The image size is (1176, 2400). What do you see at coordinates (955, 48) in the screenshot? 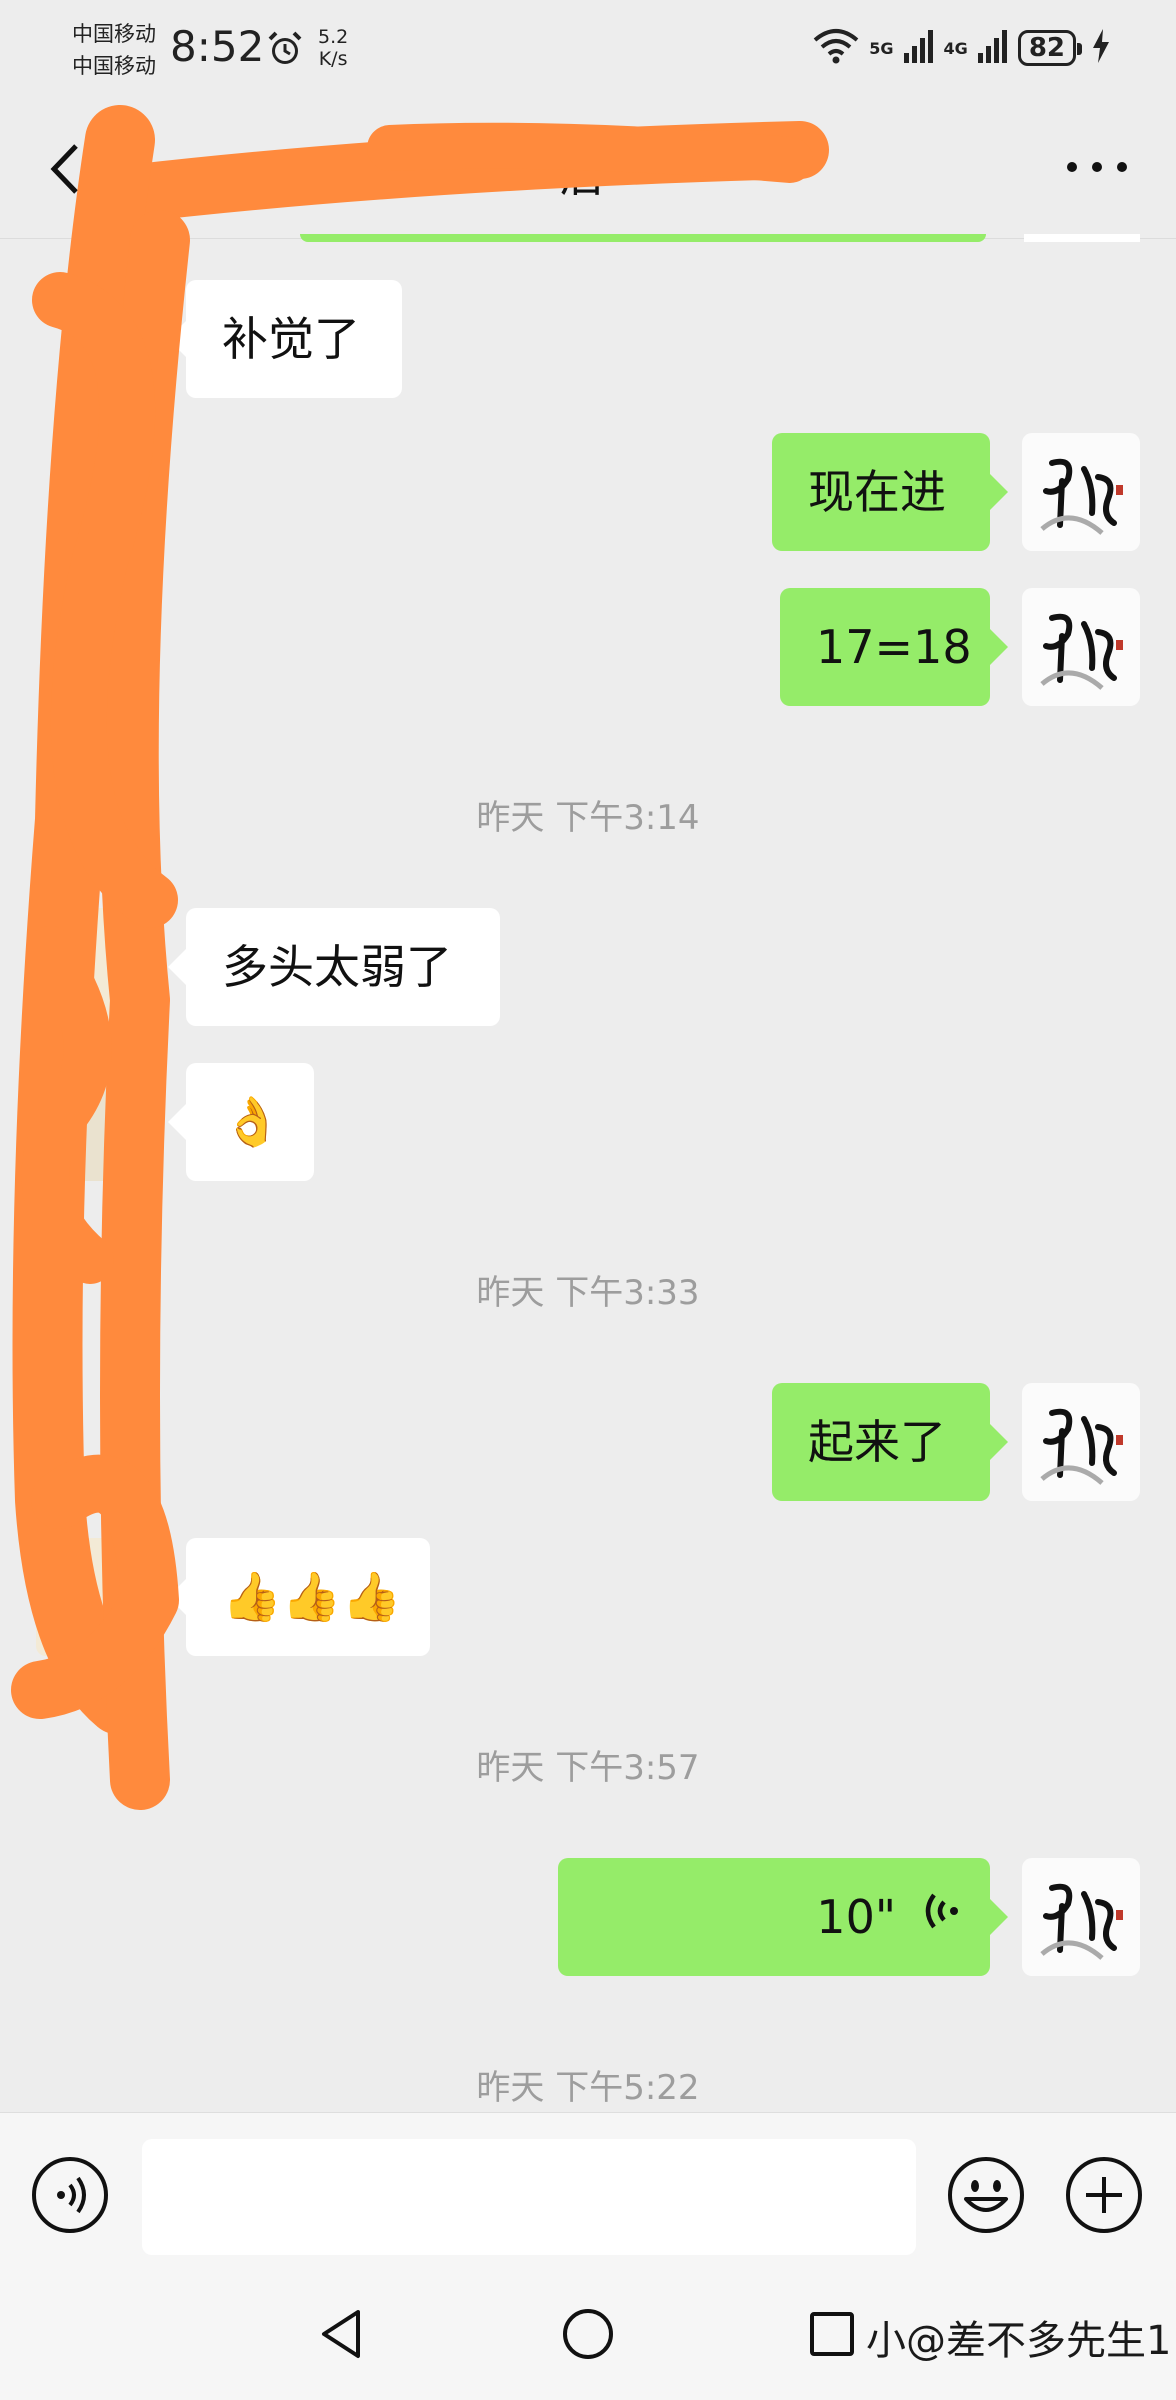
I see `net-label-2: 4G` at bounding box center [955, 48].